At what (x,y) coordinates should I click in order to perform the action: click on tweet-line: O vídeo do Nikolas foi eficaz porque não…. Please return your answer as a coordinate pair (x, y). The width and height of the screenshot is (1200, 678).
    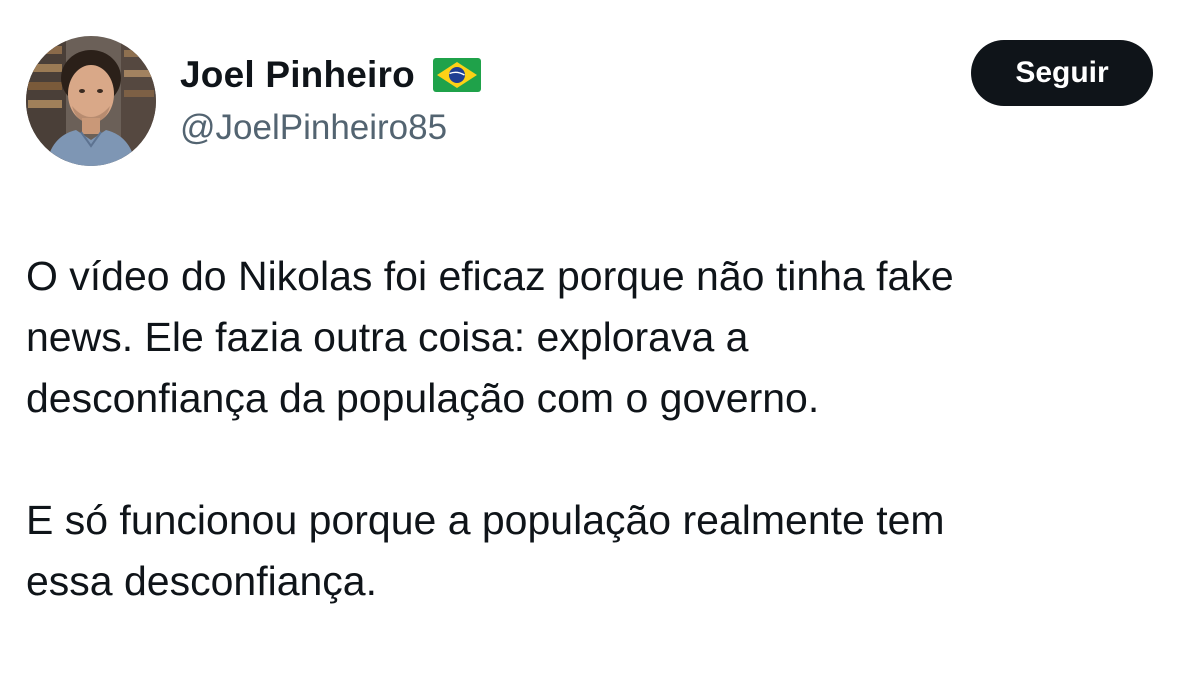
    Looking at the image, I should click on (490, 276).